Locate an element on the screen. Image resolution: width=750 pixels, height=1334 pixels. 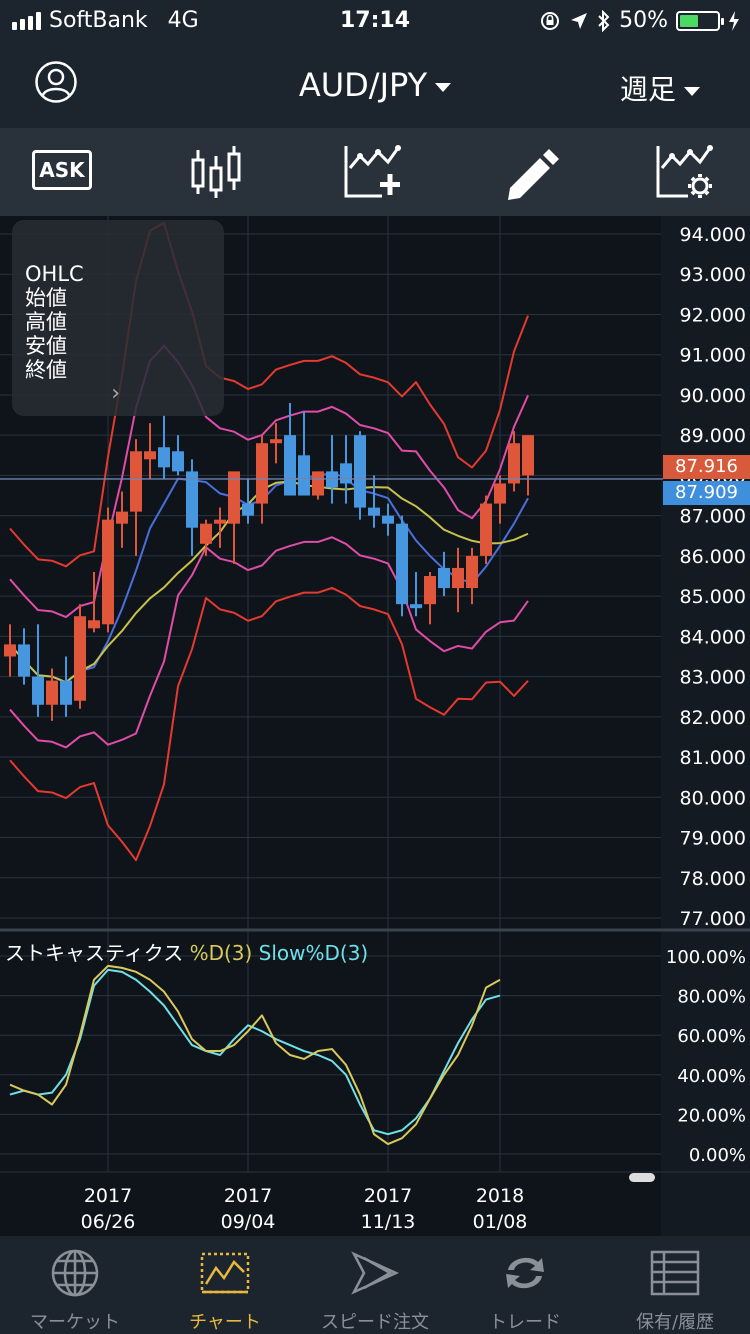
price-tick-label: 86.000 is located at coordinates (713, 557).